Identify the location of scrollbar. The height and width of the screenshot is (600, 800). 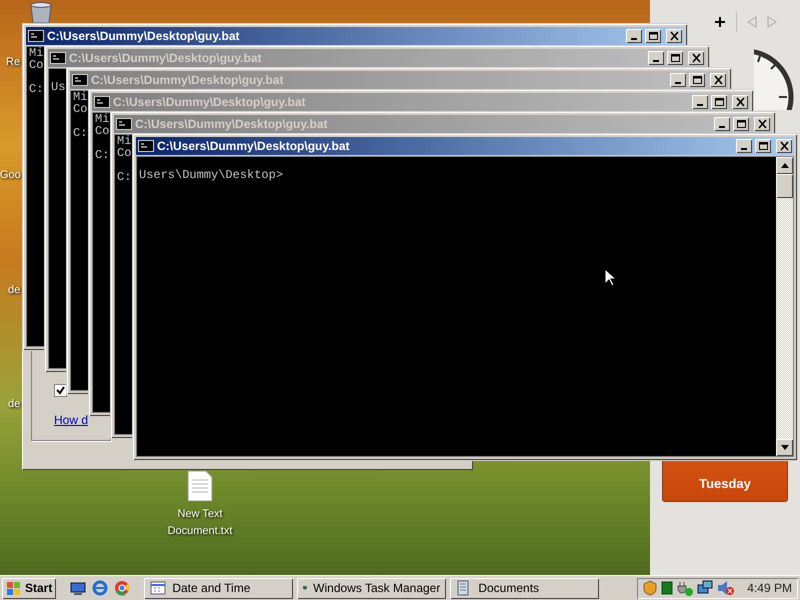
(784, 306).